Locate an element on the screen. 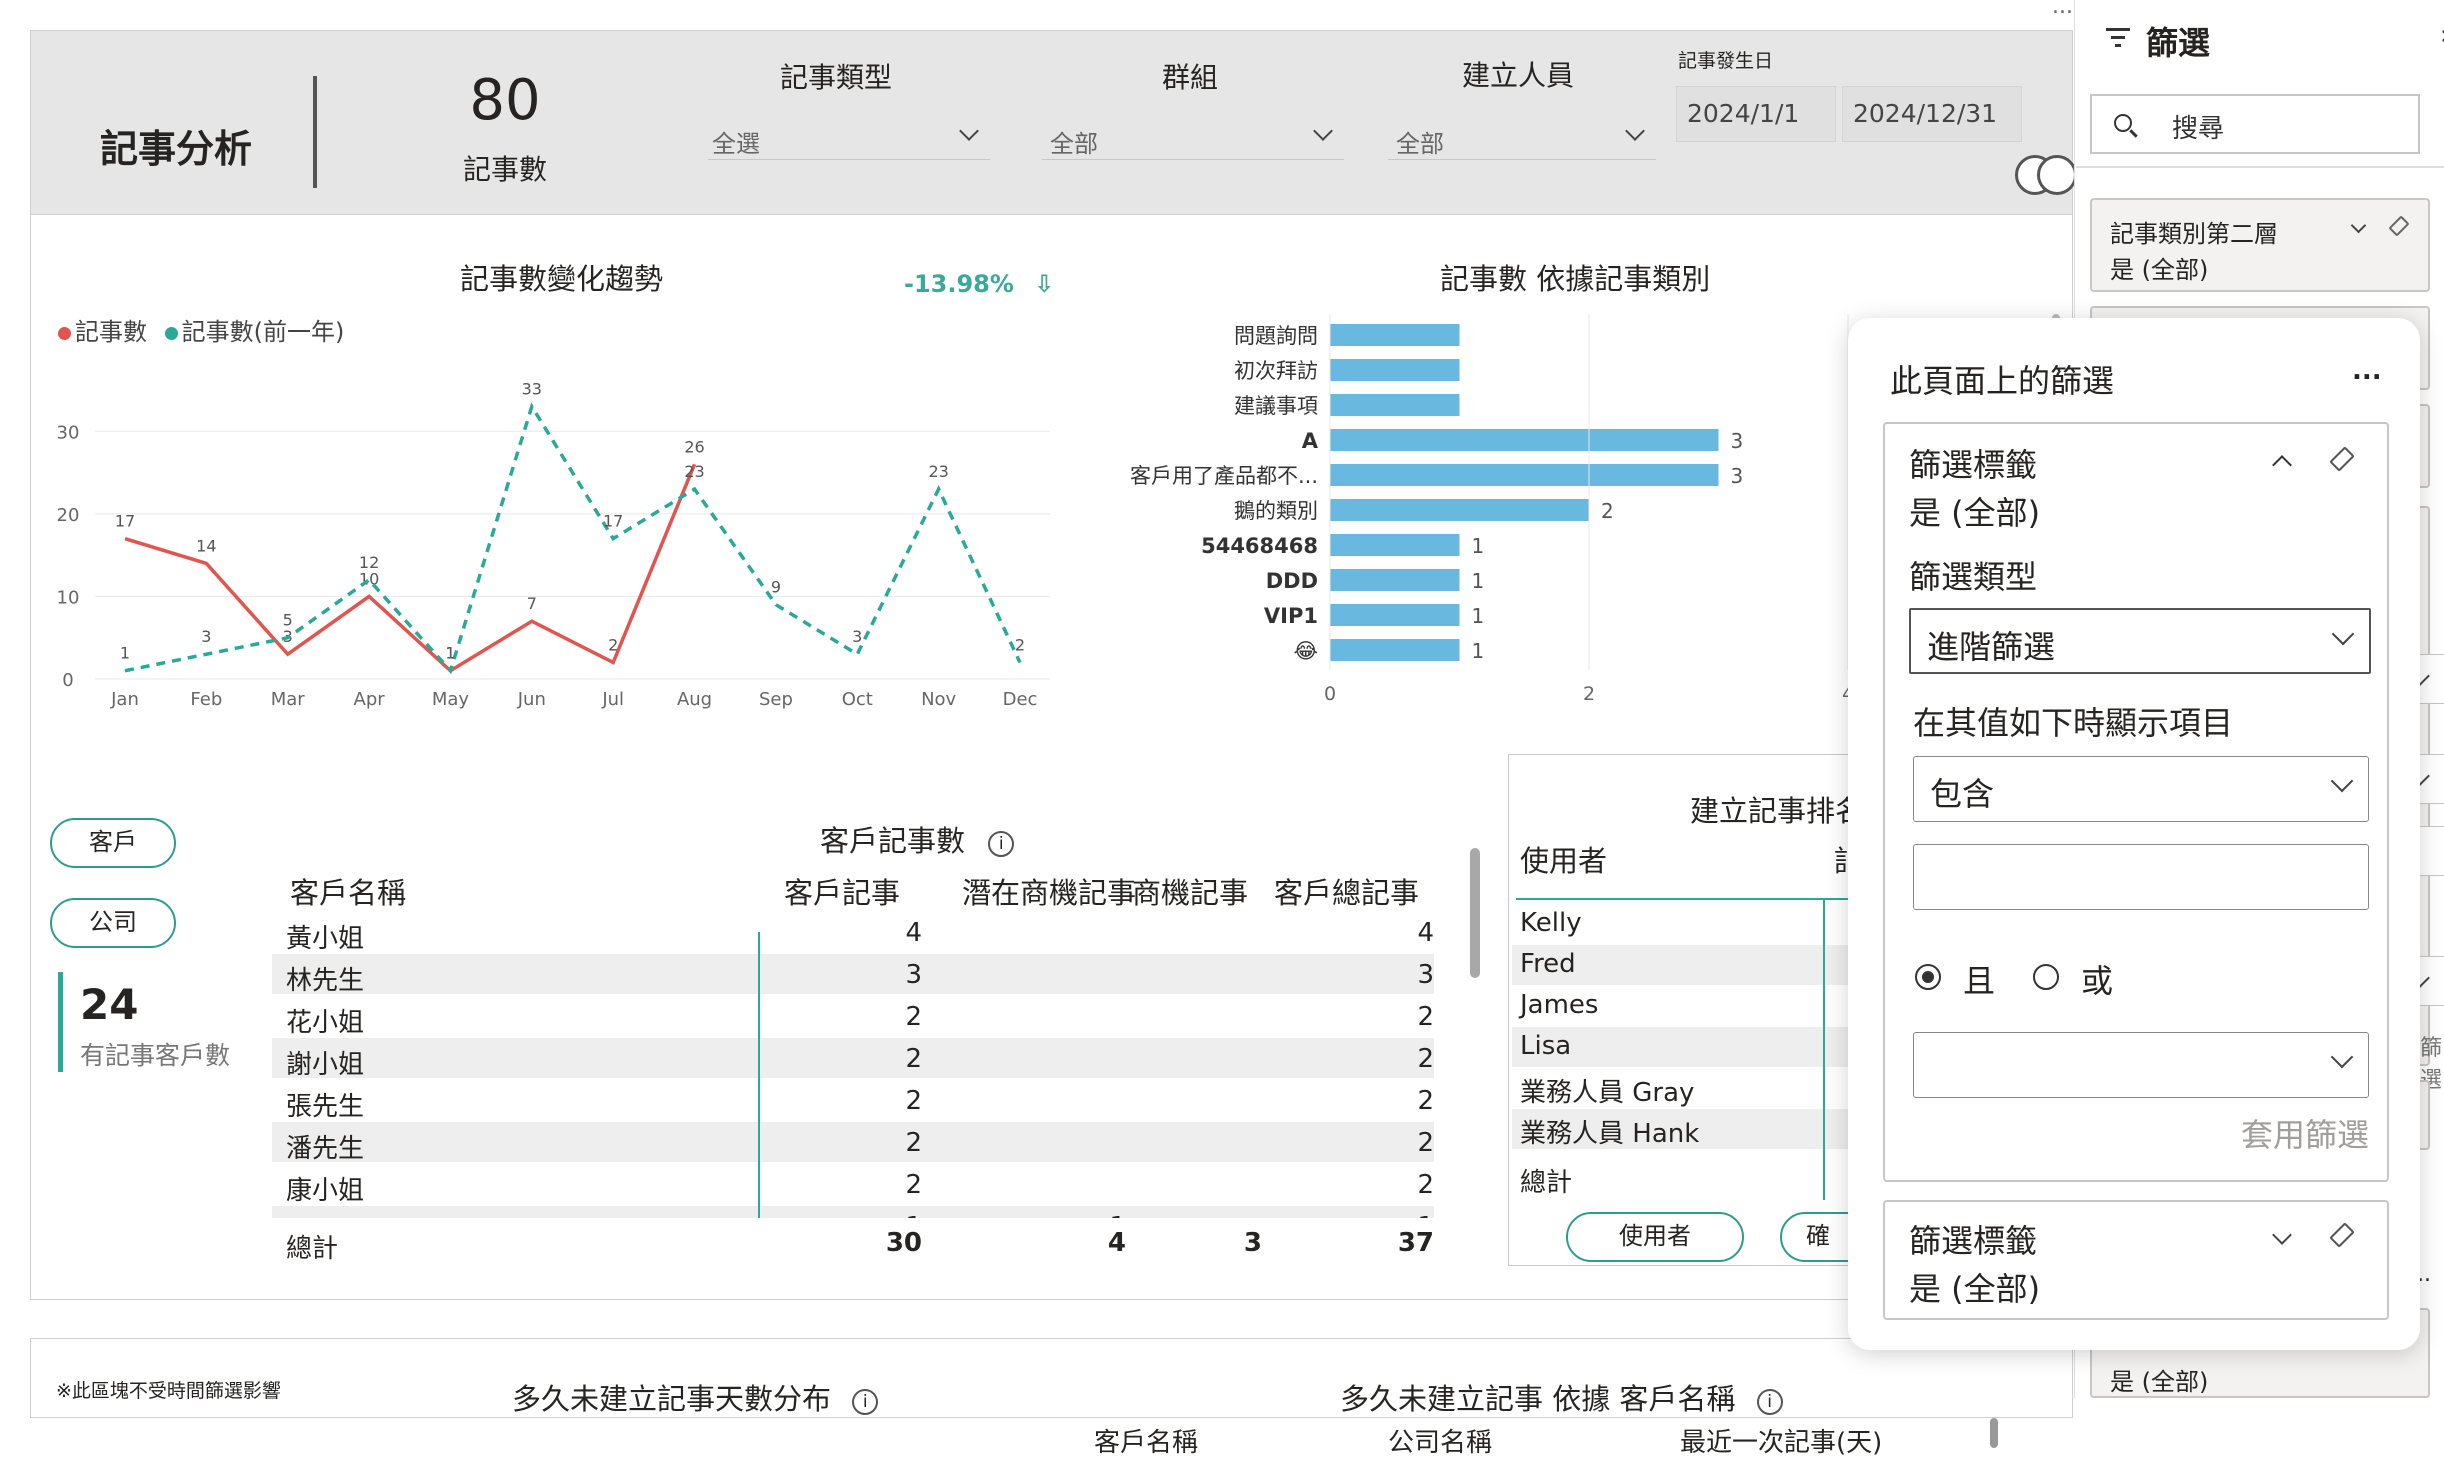 This screenshot has height=1459, width=2444. filter-card-title: 記事類別第二層 is located at coordinates (2194, 234).